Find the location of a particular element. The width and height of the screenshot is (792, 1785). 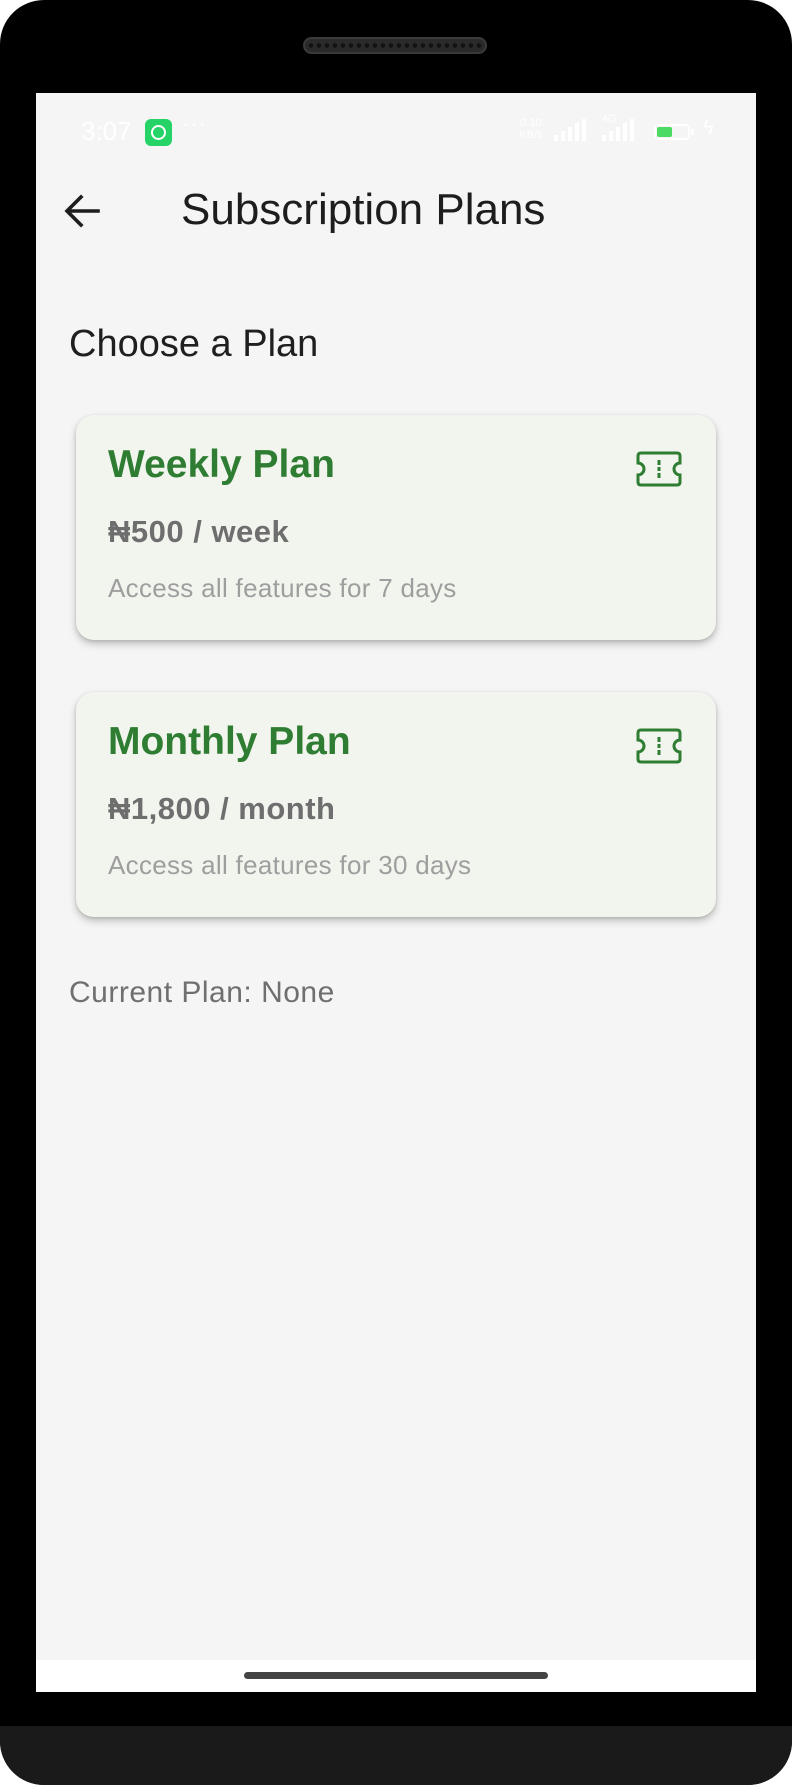

network-speed-unit: KB/s is located at coordinates (531, 135).